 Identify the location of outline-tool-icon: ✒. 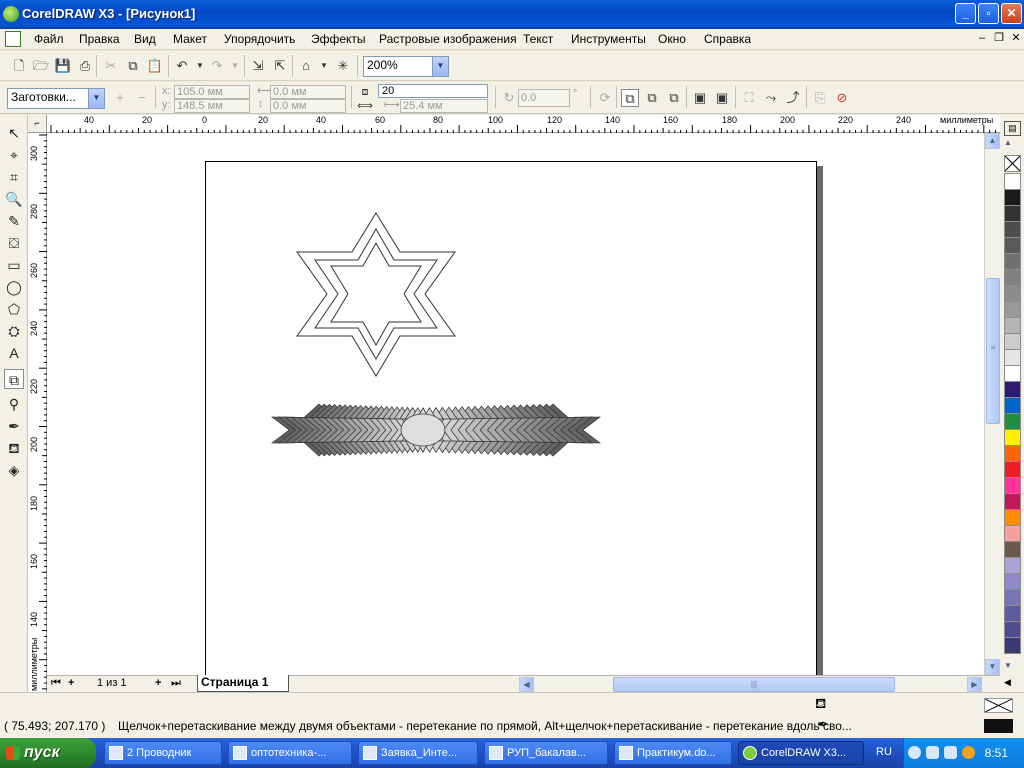
(14, 426).